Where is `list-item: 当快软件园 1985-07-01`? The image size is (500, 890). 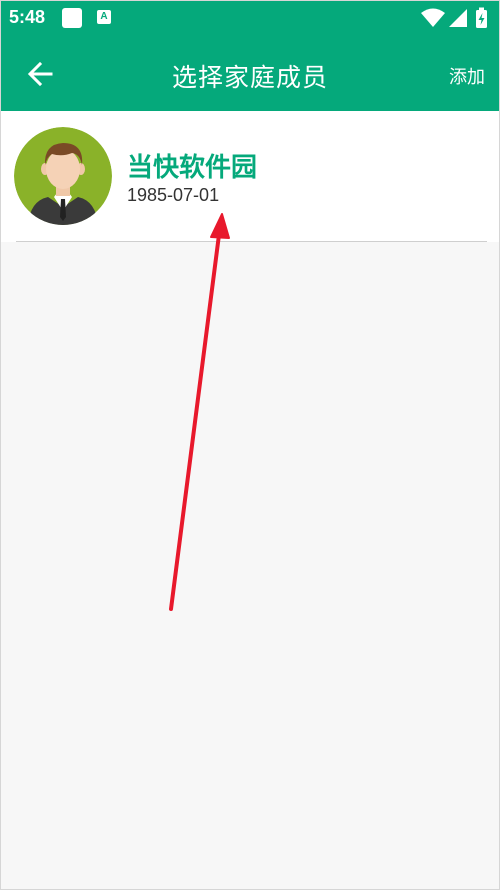 list-item: 当快软件园 1985-07-01 is located at coordinates (250, 176).